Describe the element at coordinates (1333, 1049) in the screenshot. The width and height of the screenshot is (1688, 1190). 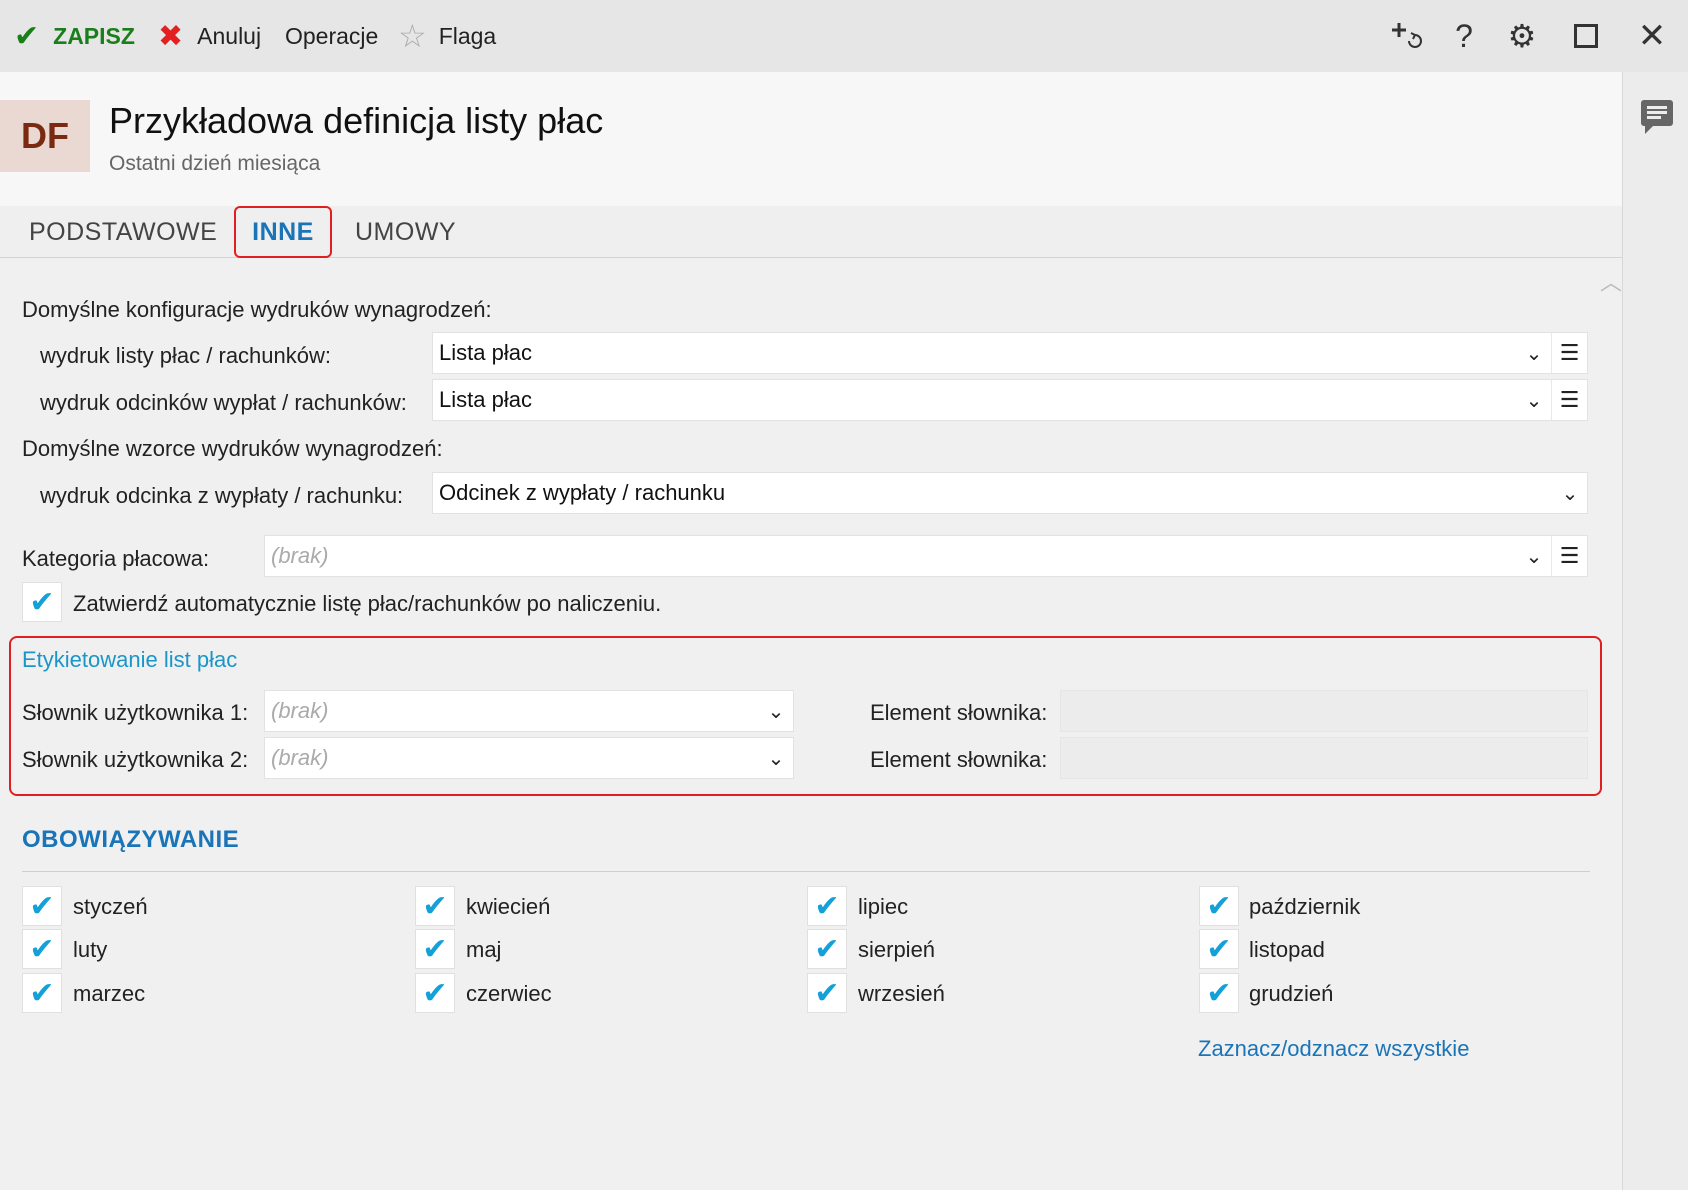
I see `toggle-all-link: Zaznacz/odznacz wszystkie` at that location.